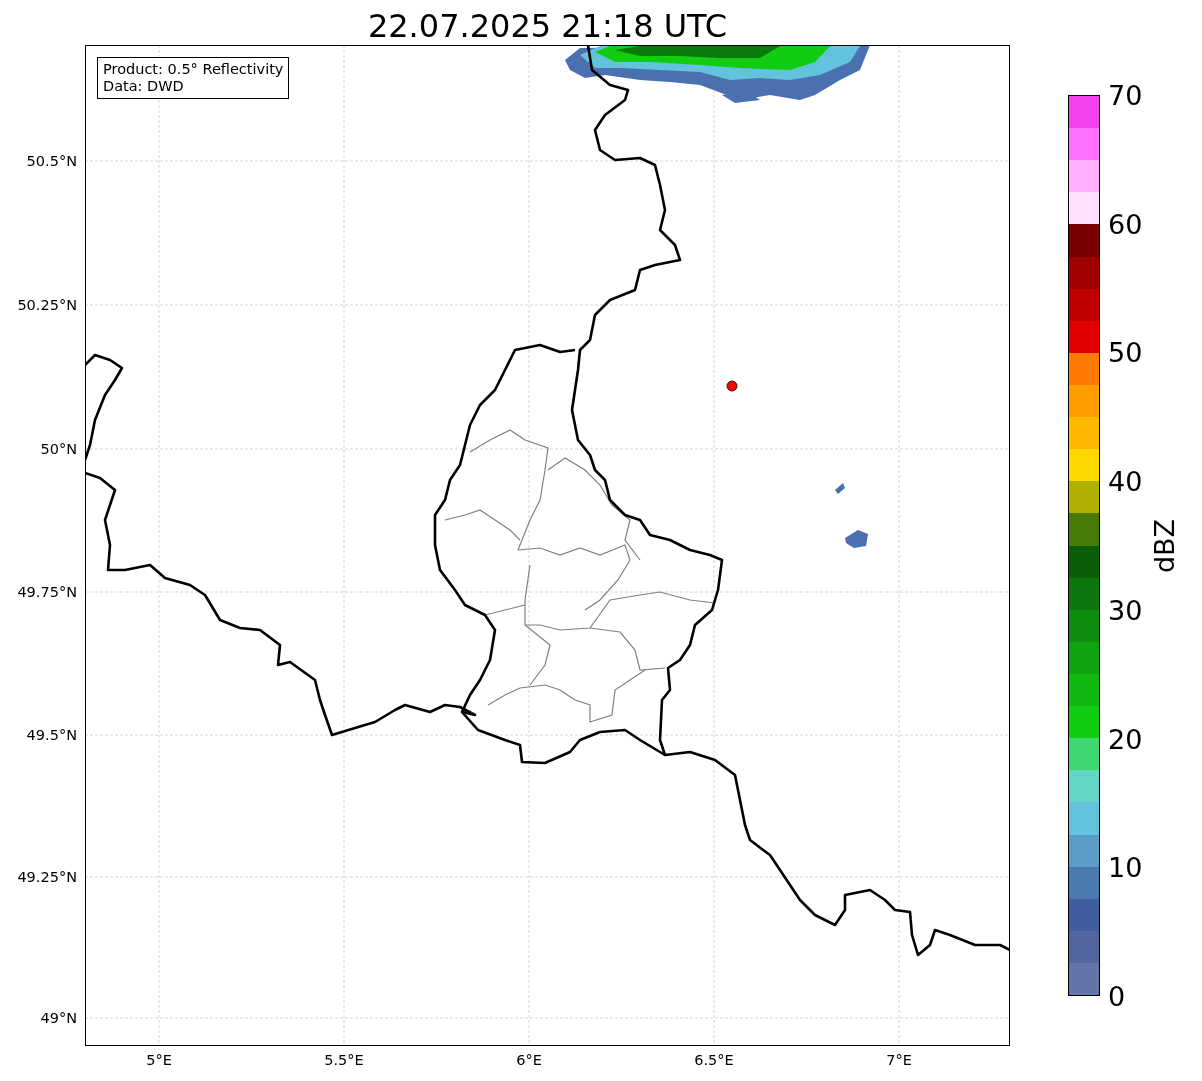 The width and height of the screenshot is (1202, 1081). Describe the element at coordinates (1125, 867) in the screenshot. I see `colorbar-tick-label: 10` at that location.